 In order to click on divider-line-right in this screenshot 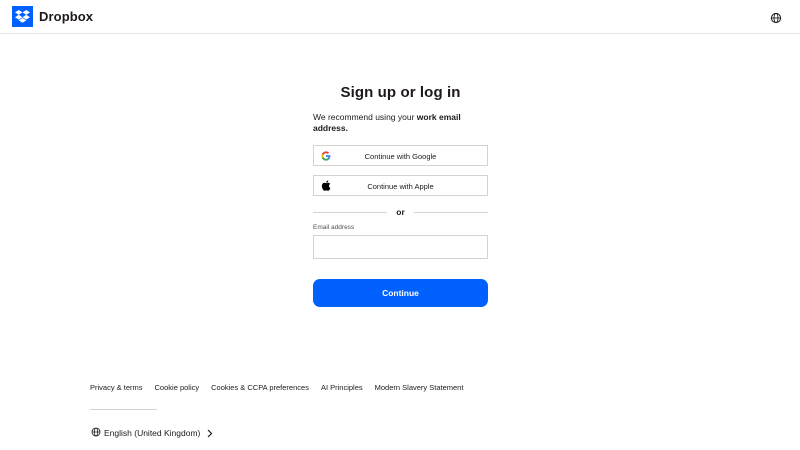, I will do `click(451, 212)`.